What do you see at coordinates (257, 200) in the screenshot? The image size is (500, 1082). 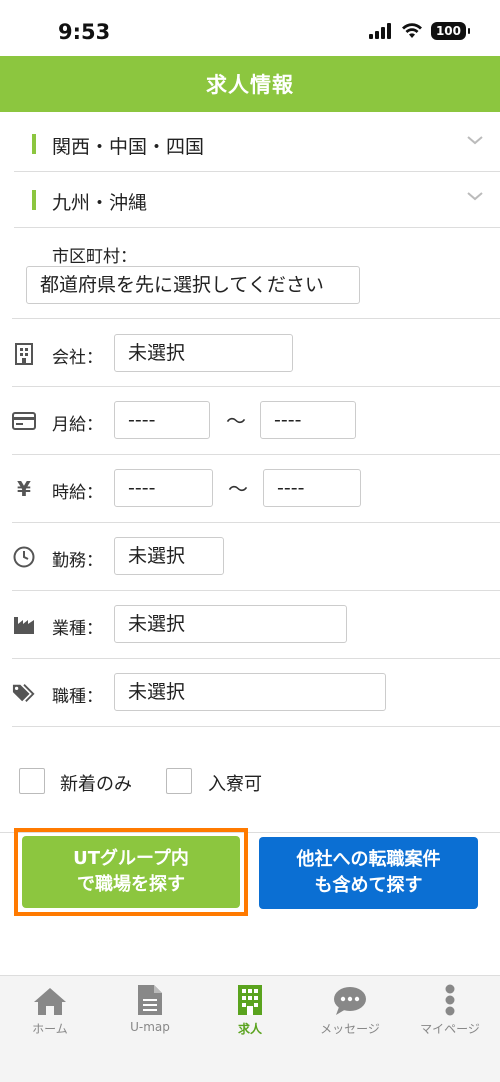 I see `region-row-kyushu: 九州・沖縄` at bounding box center [257, 200].